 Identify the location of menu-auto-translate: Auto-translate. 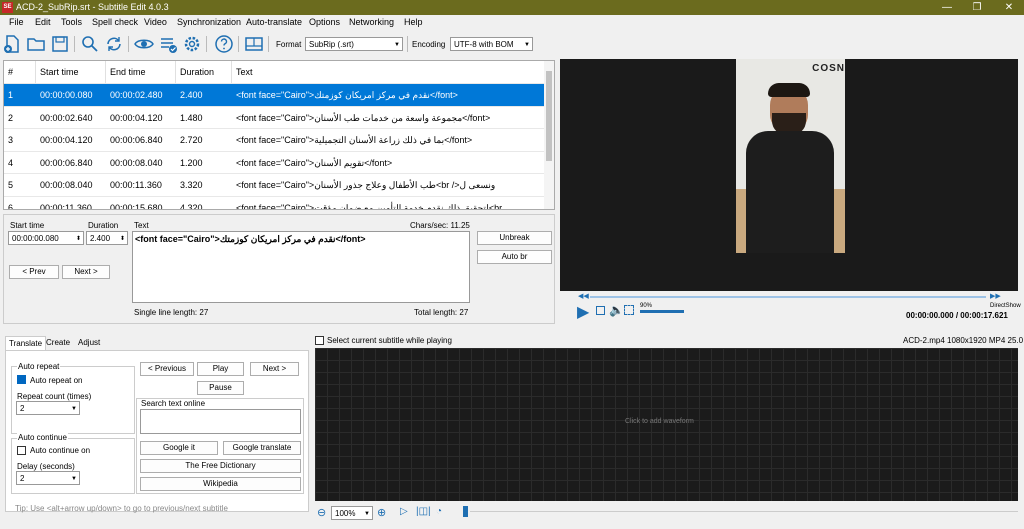
(274, 22).